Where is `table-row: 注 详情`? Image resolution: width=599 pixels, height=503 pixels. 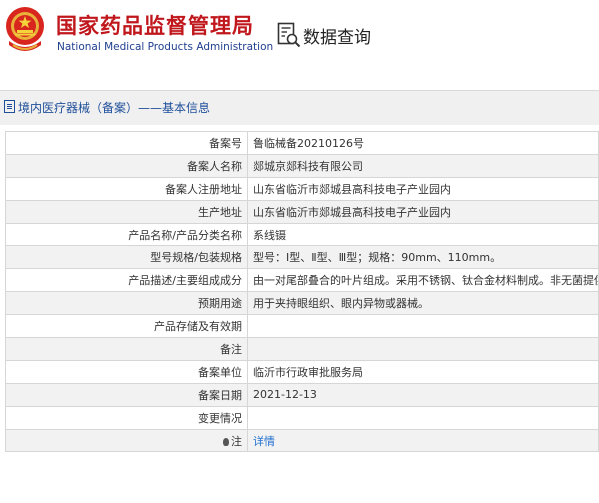
table-row: 注 详情 is located at coordinates (302, 440).